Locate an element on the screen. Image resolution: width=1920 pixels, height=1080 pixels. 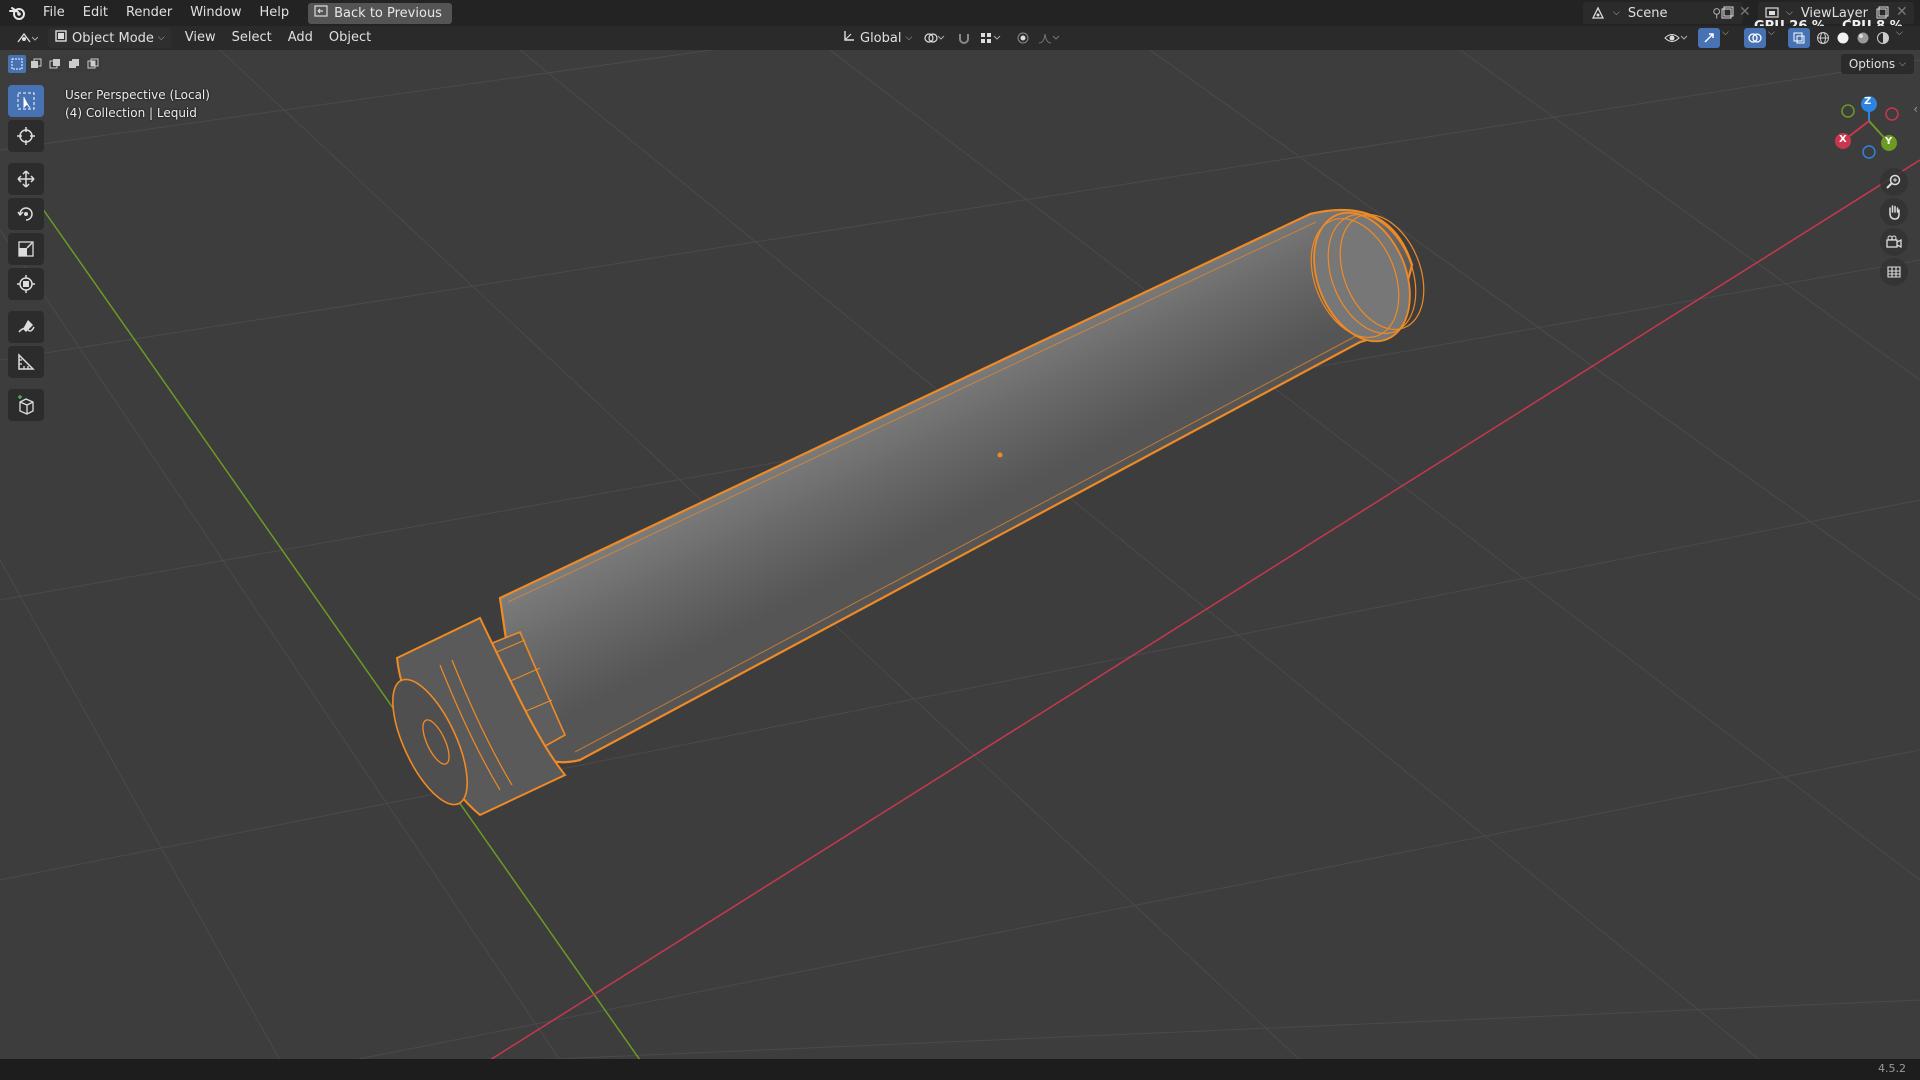
mode-label: Object Mode is located at coordinates (113, 38).